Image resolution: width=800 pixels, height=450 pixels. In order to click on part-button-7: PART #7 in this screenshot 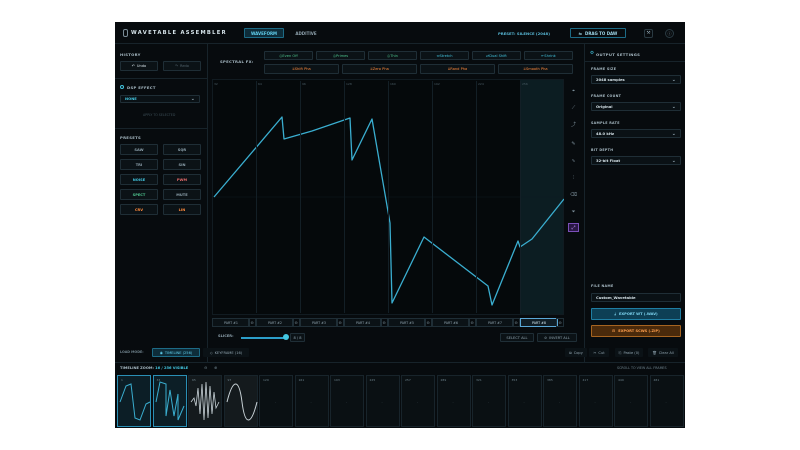, I will do `click(495, 322)`.